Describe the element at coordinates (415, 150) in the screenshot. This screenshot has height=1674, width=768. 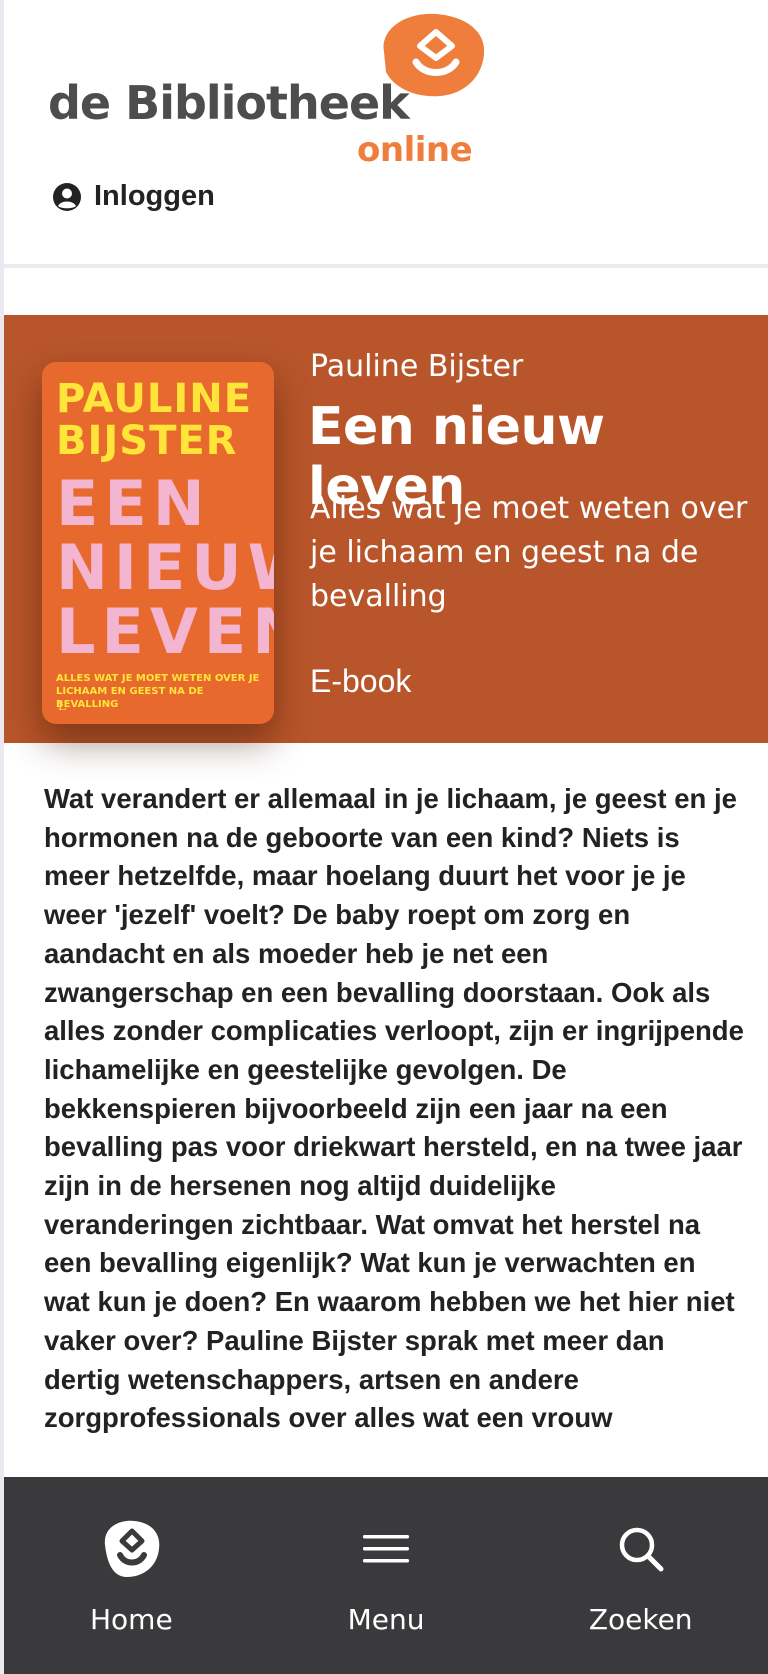
I see `logo-subtext: online` at that location.